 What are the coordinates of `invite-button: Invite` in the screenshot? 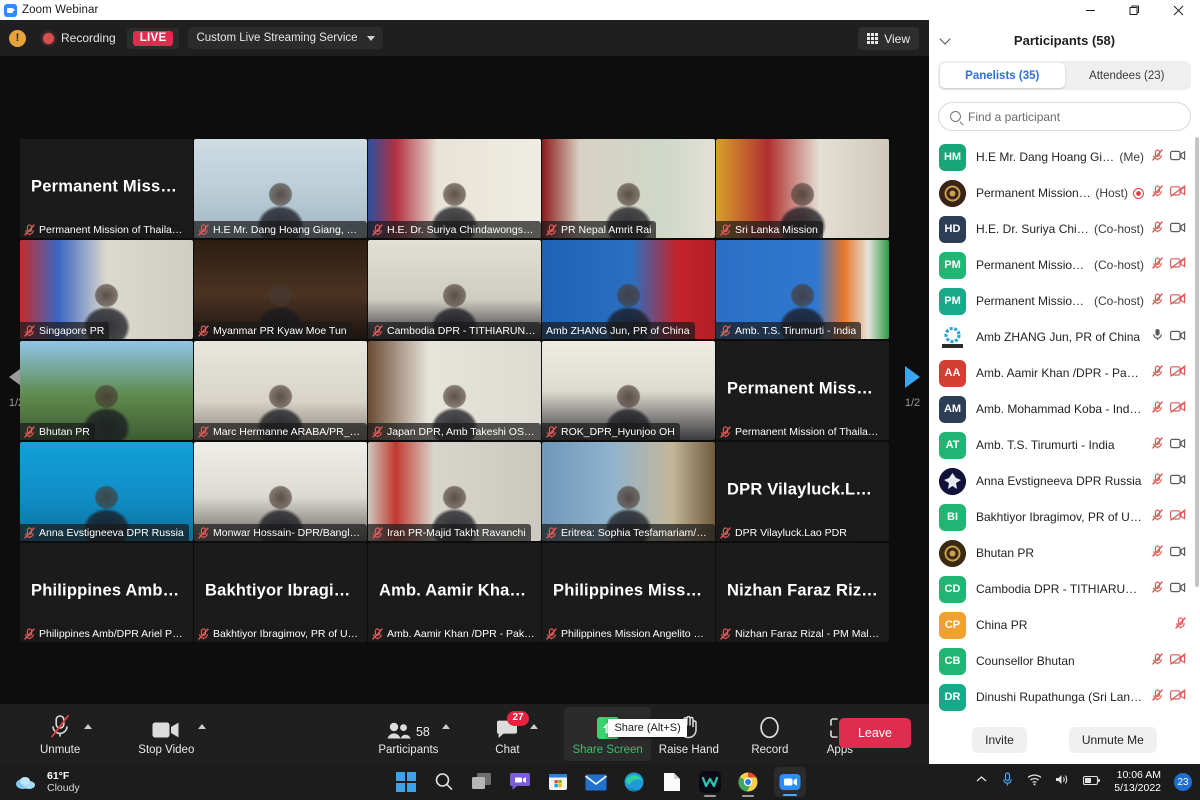 It's located at (999, 739).